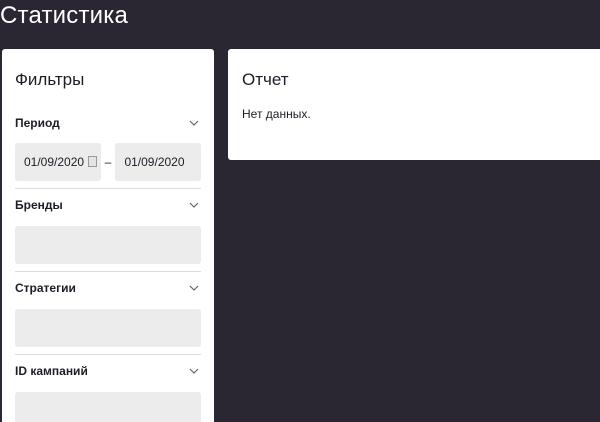  I want to click on report-empty-message: Нет данных., so click(276, 114).